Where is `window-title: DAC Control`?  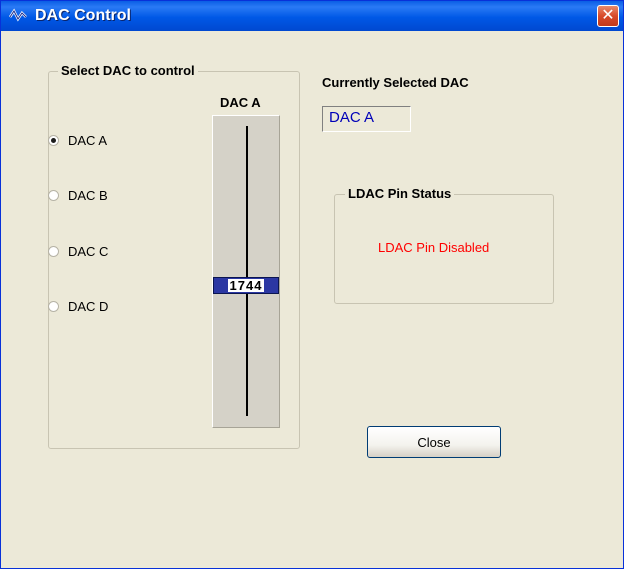
window-title: DAC Control is located at coordinates (83, 15).